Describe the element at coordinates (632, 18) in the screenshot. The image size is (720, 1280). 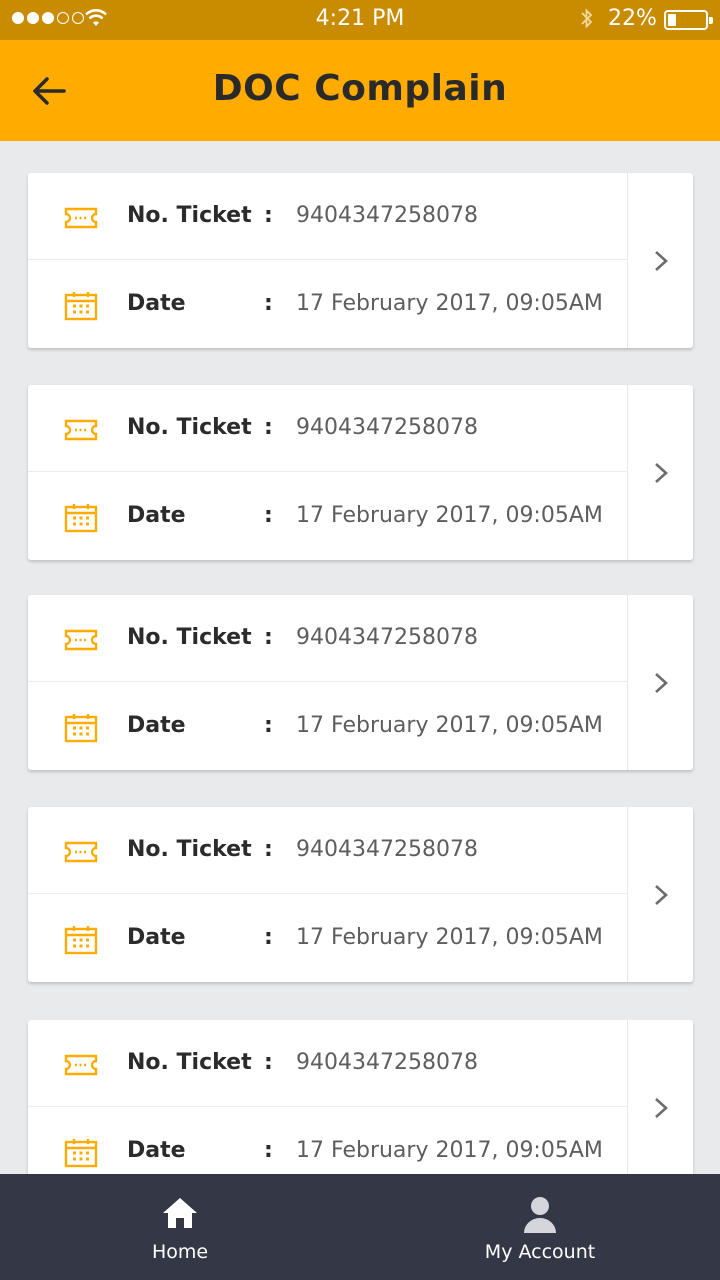
I see `battery-percentage: 22%` at that location.